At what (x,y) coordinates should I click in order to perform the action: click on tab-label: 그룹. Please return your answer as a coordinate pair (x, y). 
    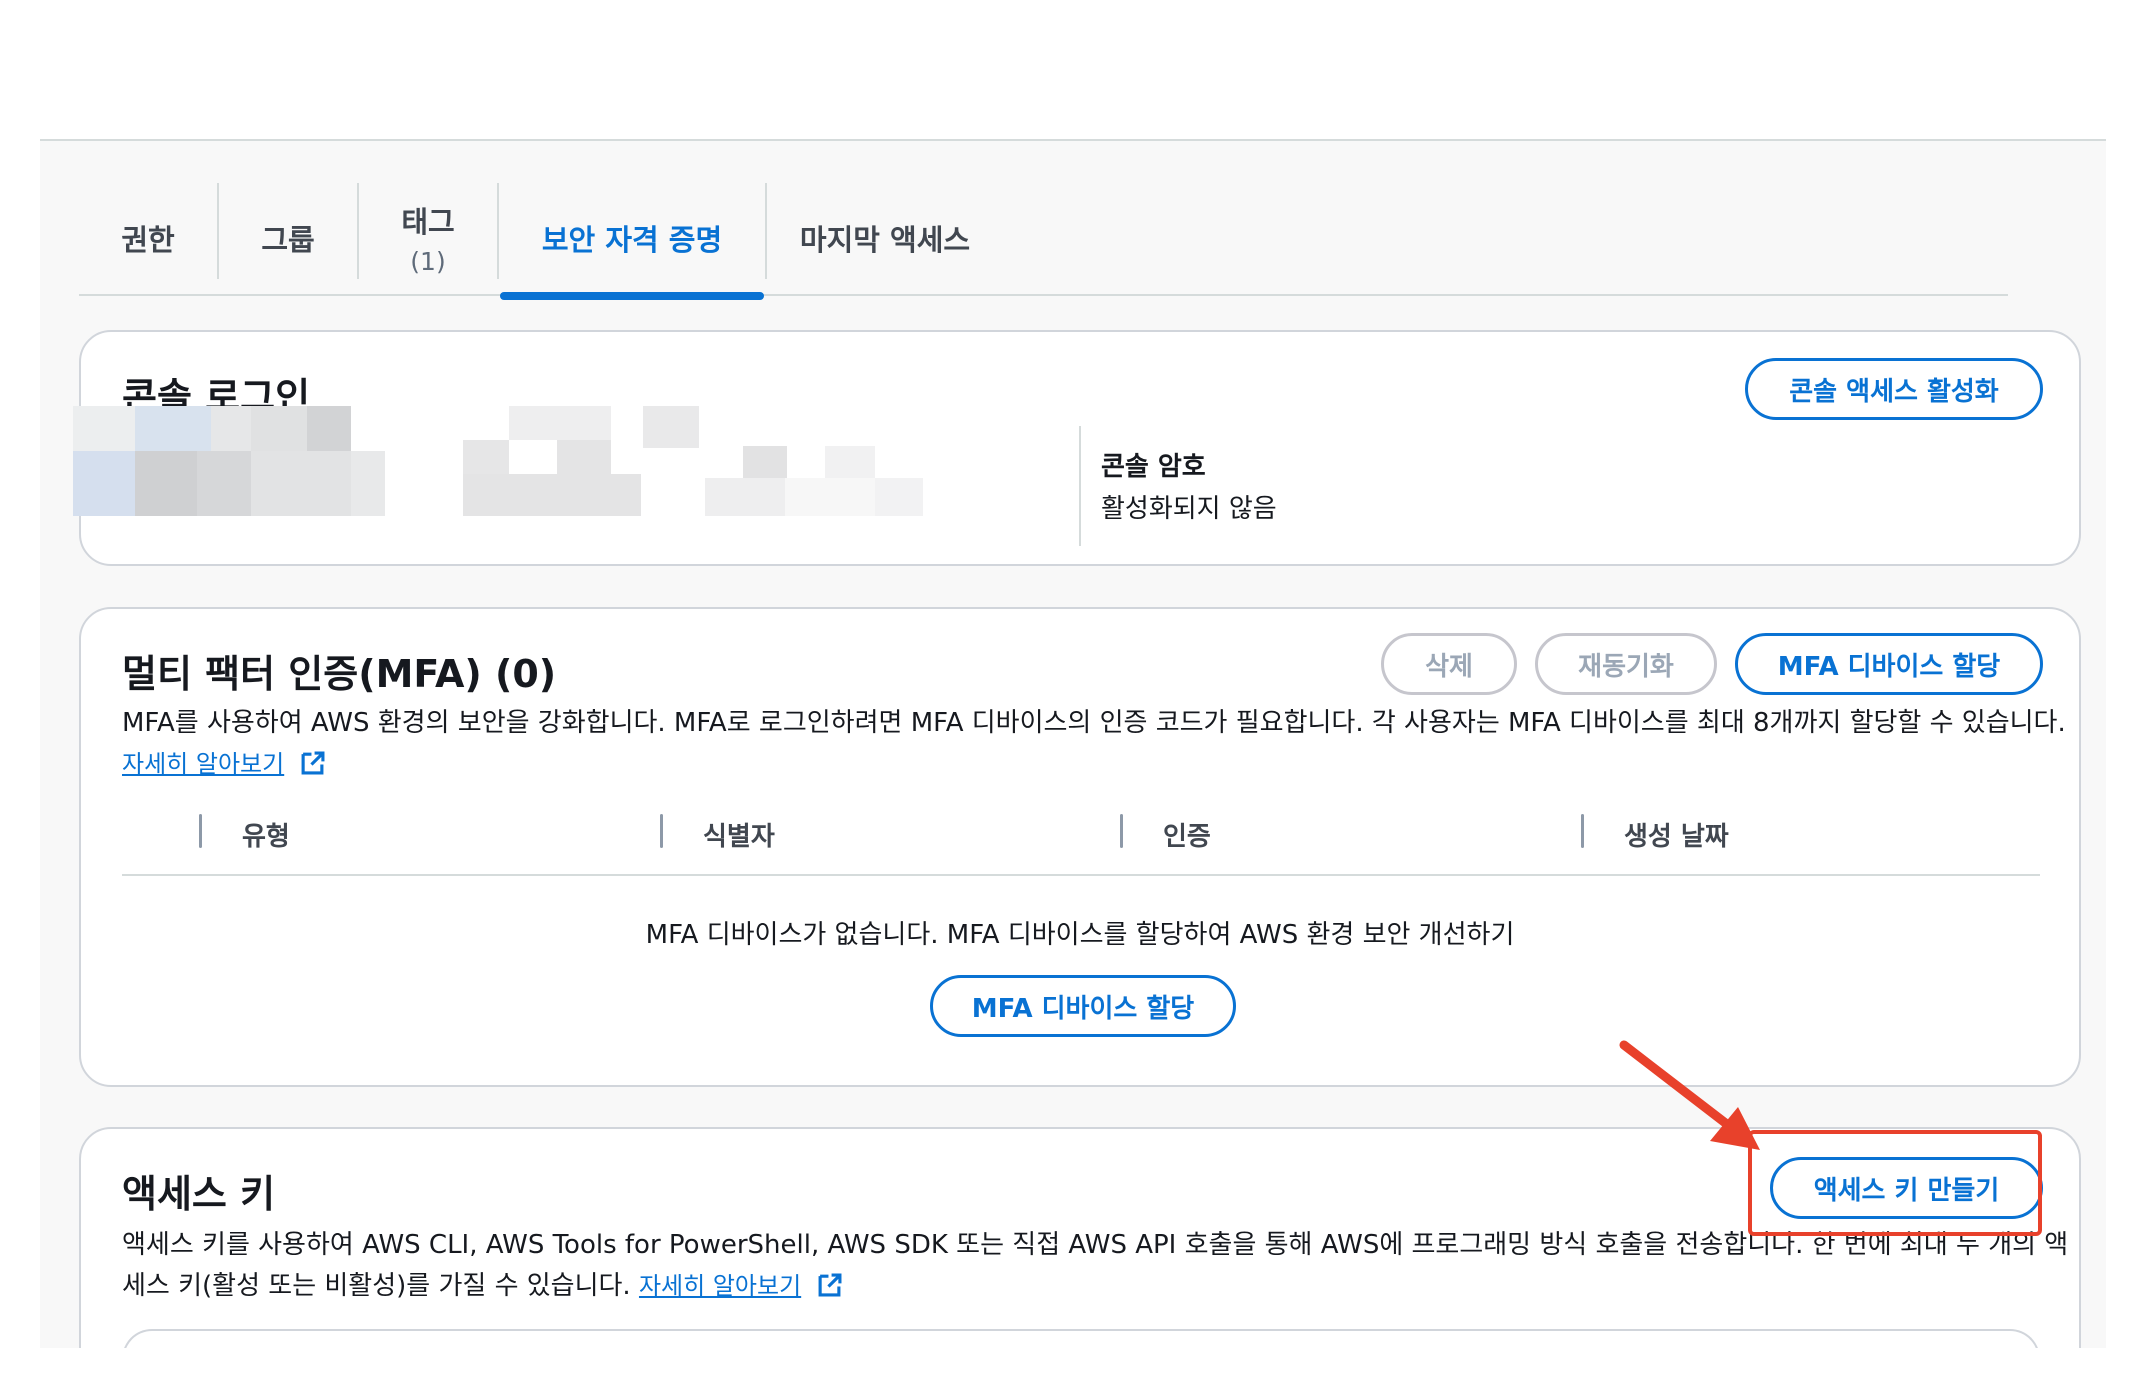
    Looking at the image, I should click on (288, 239).